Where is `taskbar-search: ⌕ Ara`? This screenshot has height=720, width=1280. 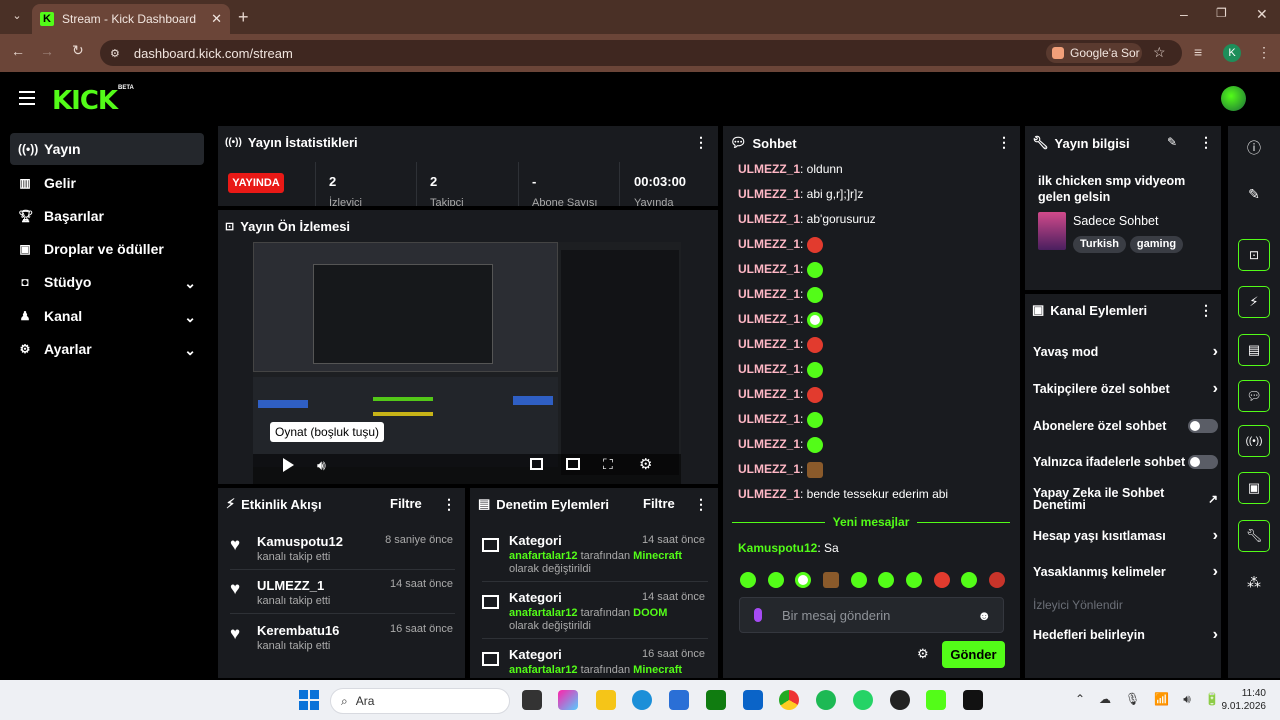
taskbar-search: ⌕ Ara is located at coordinates (420, 701).